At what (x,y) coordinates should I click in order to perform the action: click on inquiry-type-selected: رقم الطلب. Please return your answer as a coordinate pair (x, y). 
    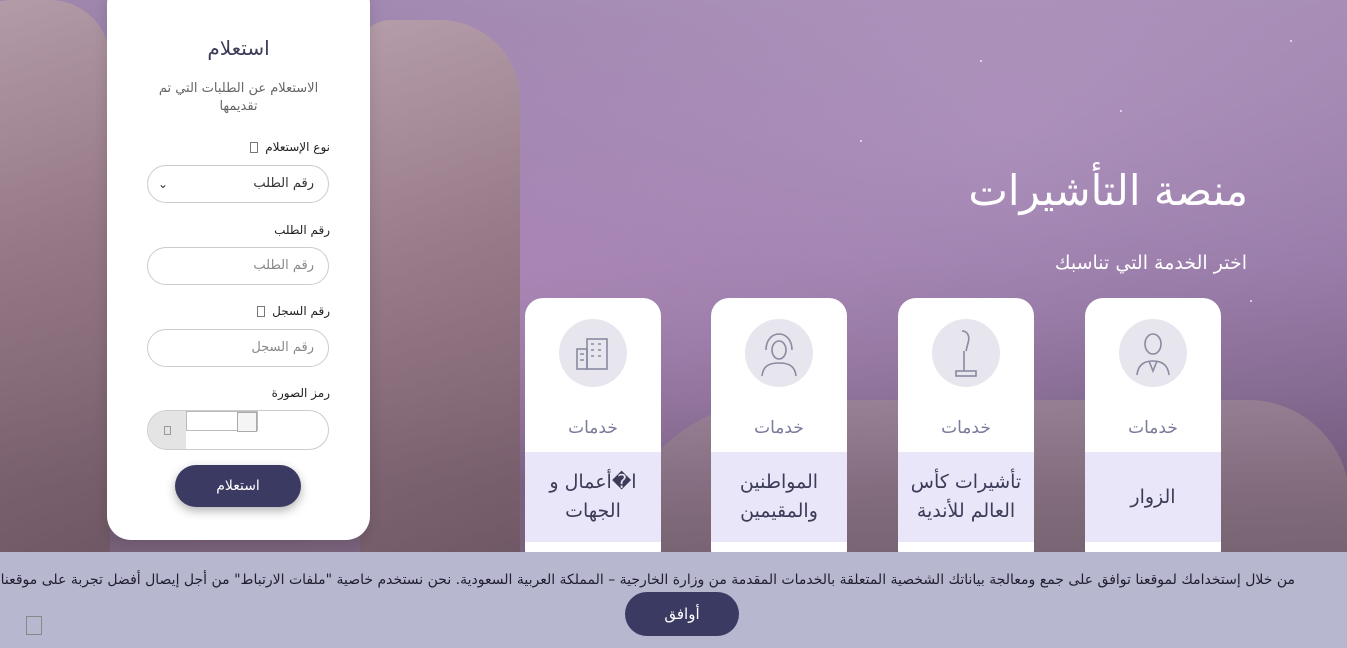
    Looking at the image, I should click on (283, 183).